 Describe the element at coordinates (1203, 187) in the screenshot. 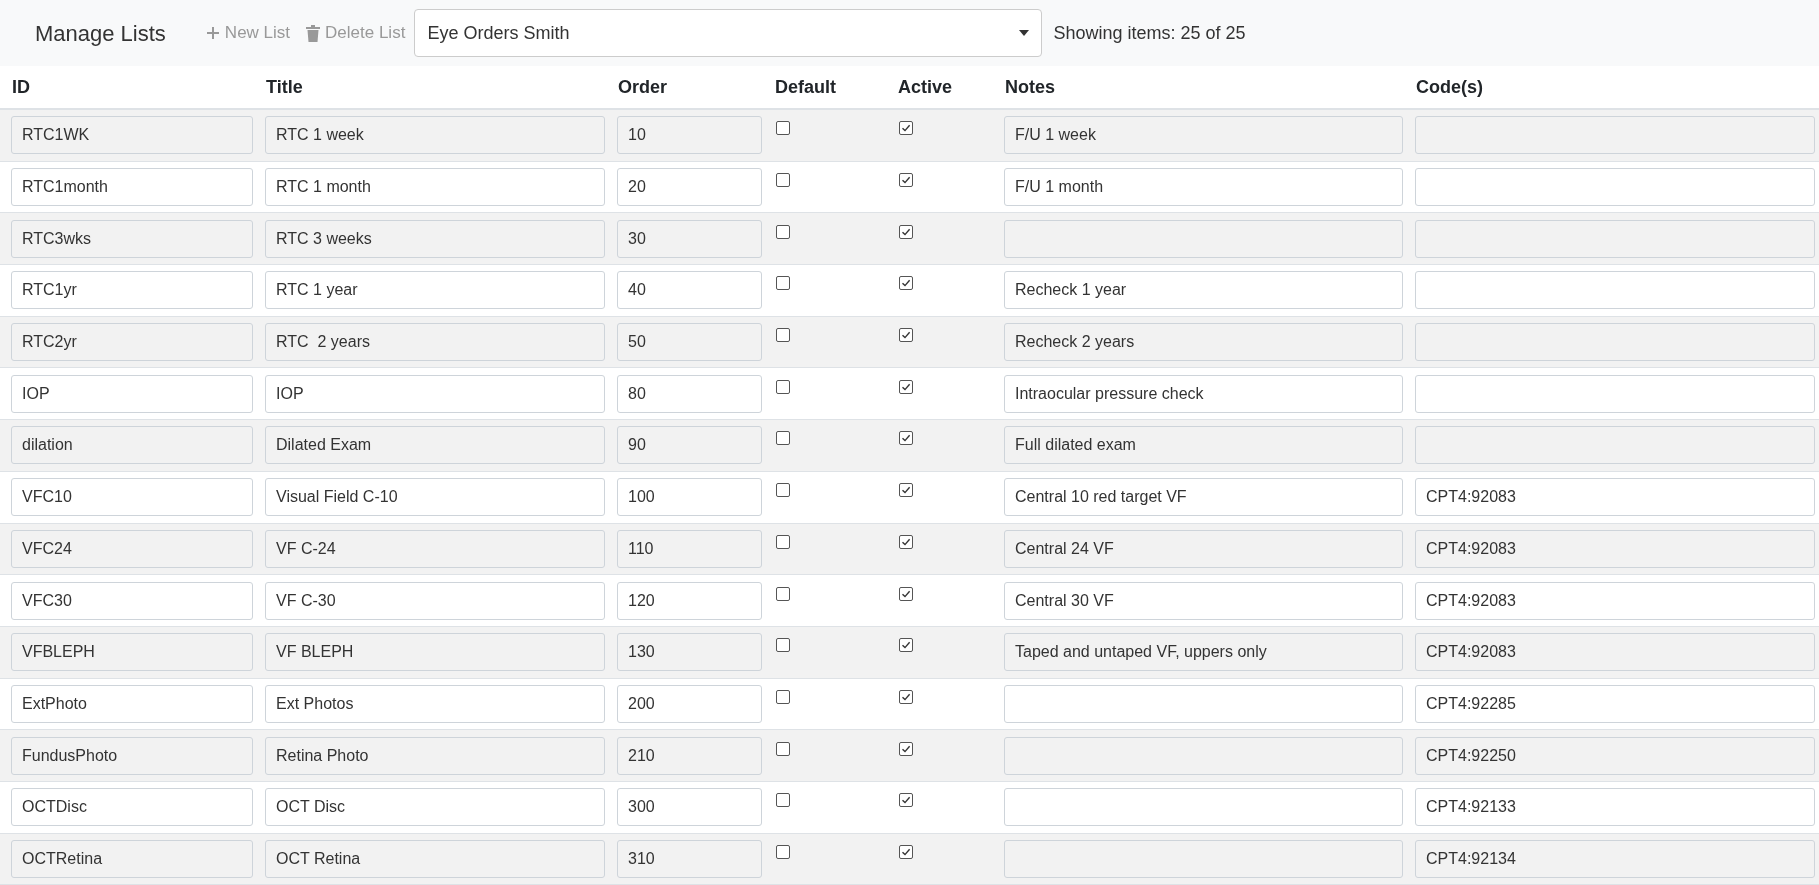

I see `notes-field: F/U 1 month` at that location.